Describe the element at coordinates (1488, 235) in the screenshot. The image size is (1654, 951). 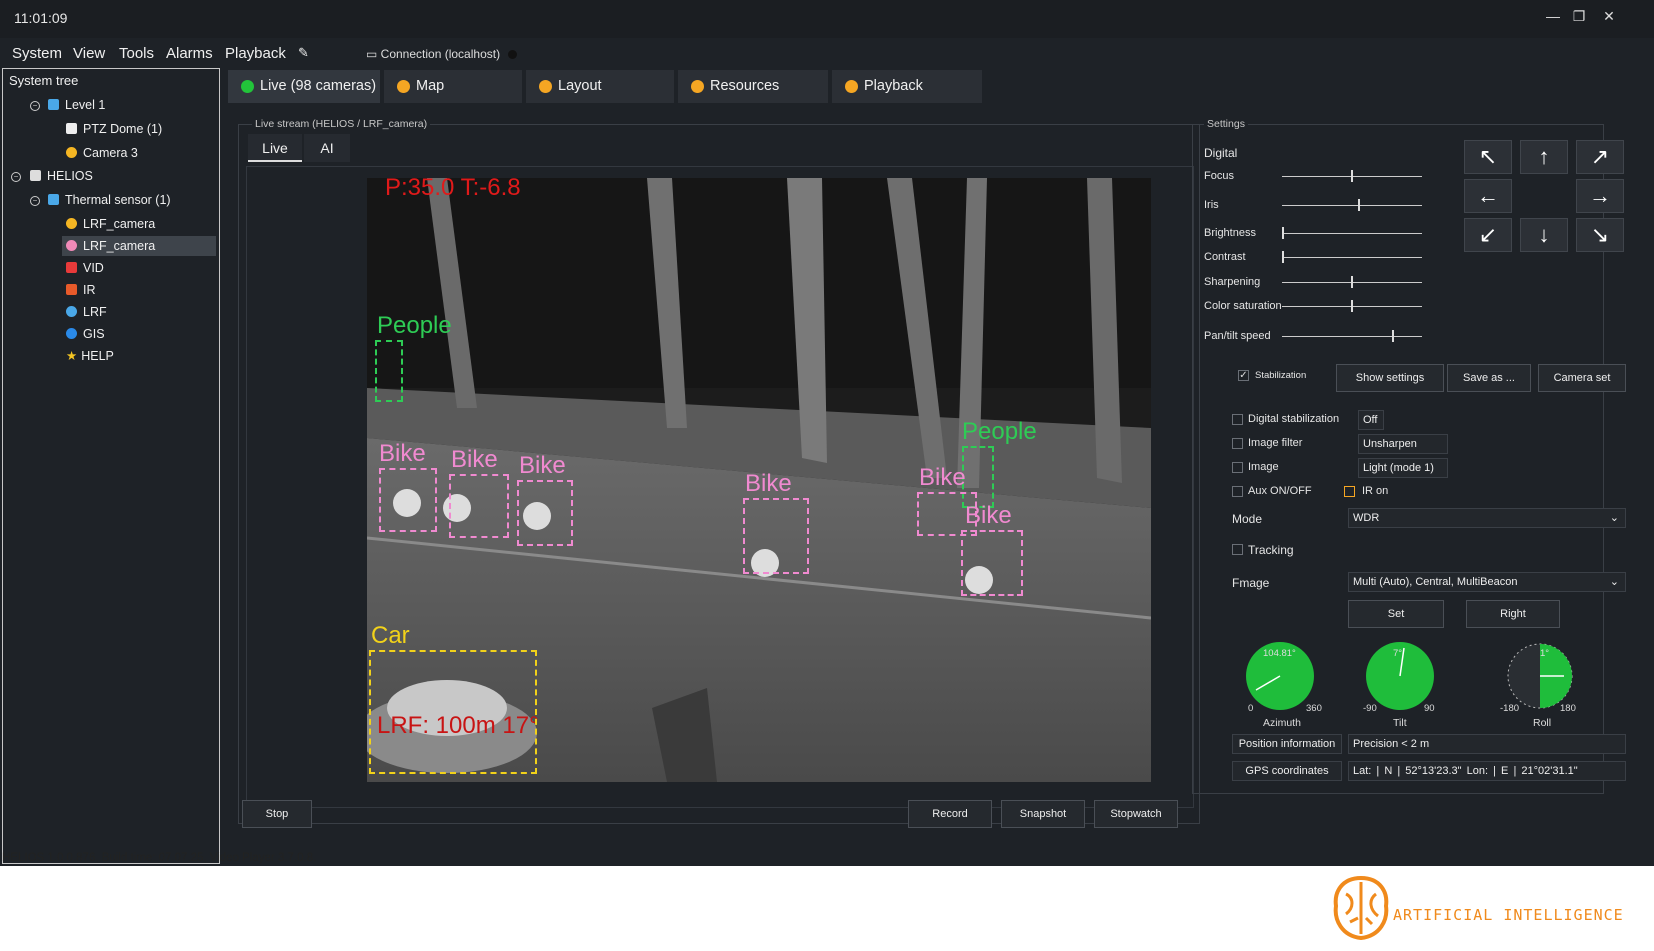
I see `arrow-down-left-icon: ↙` at that location.